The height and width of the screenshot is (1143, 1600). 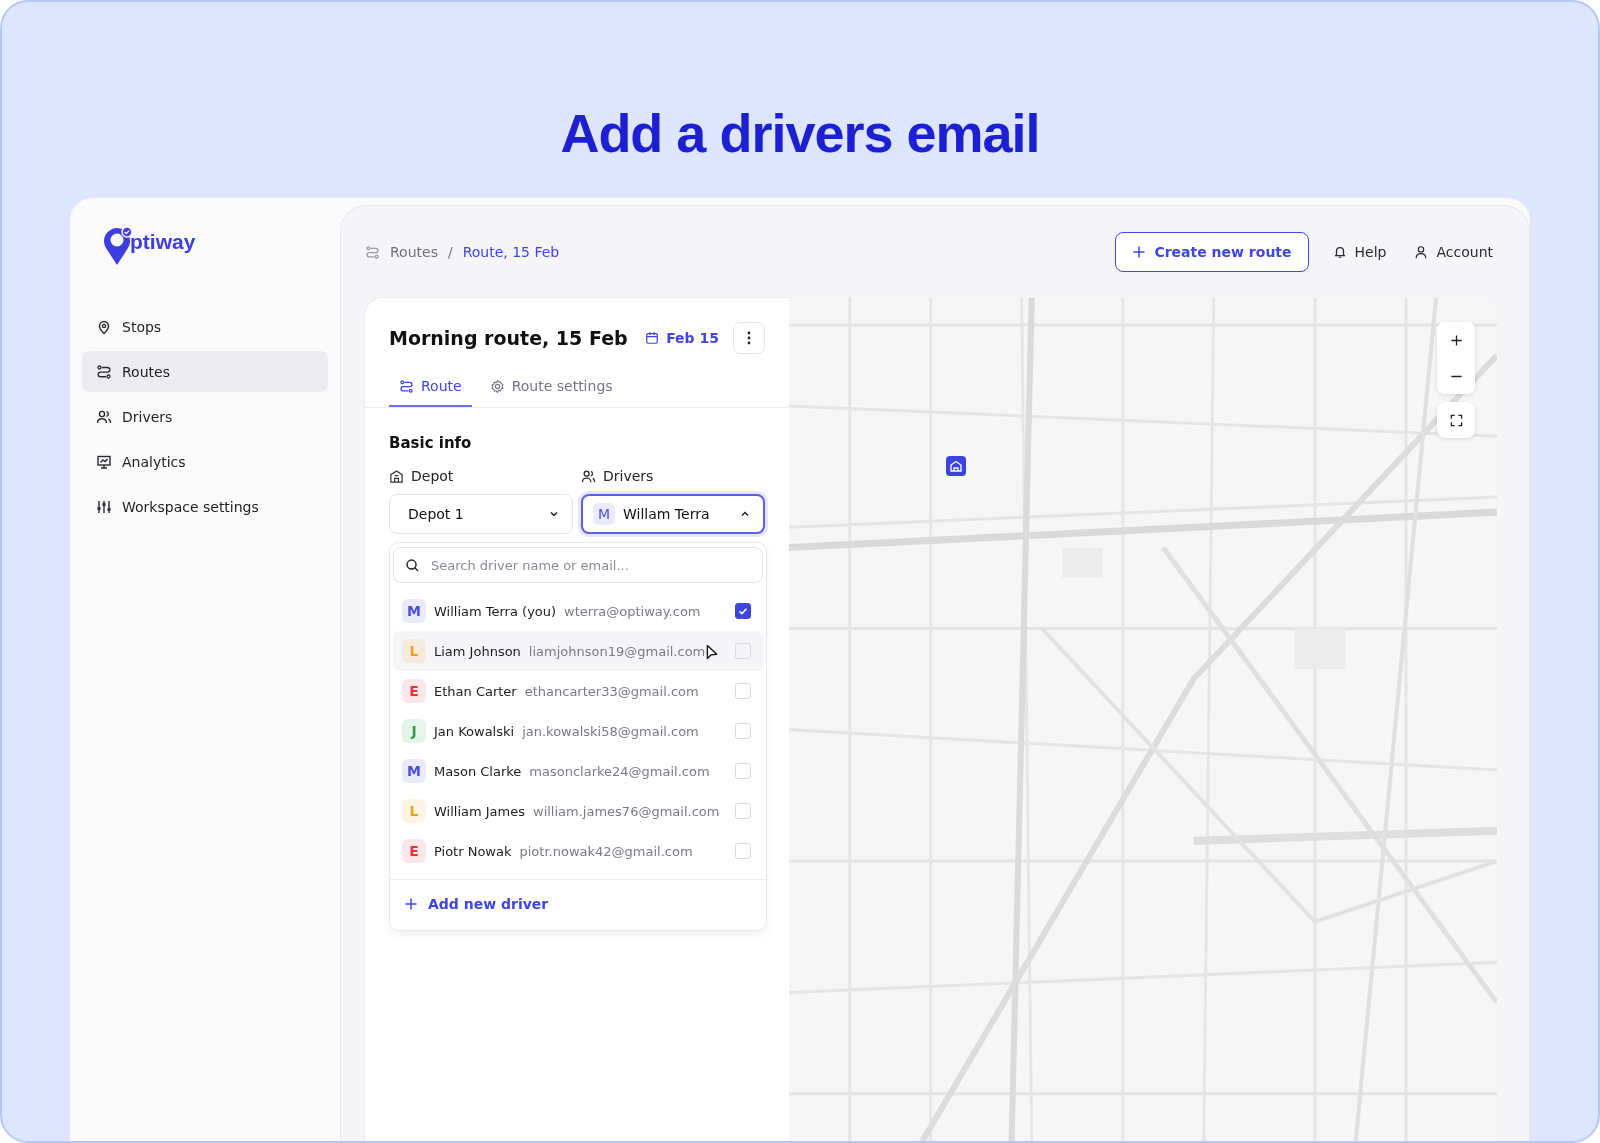 What do you see at coordinates (205, 506) in the screenshot?
I see `sidebar-item: Workspace settings` at bounding box center [205, 506].